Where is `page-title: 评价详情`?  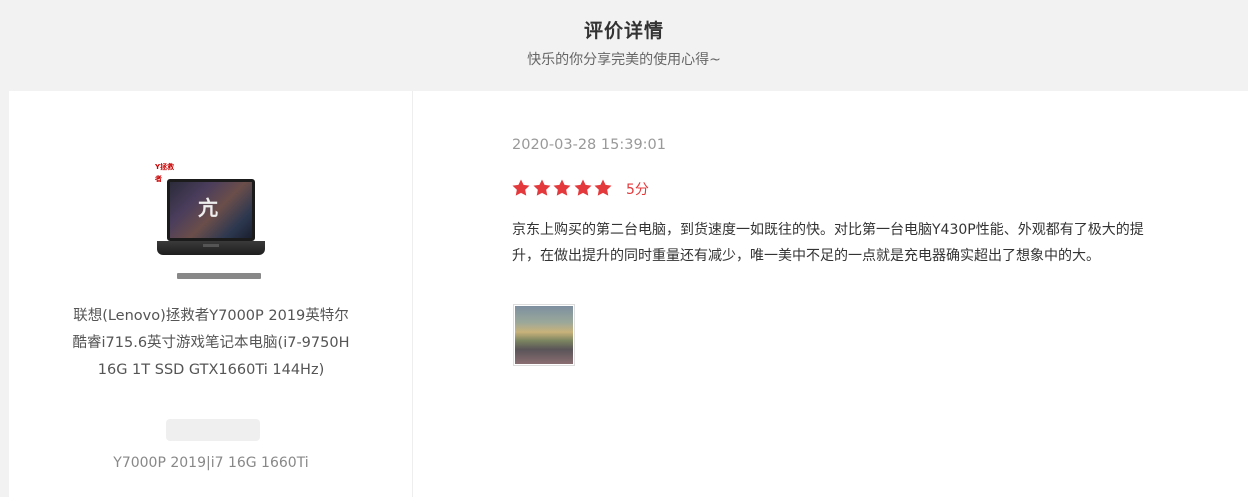 page-title: 评价详情 is located at coordinates (623, 31).